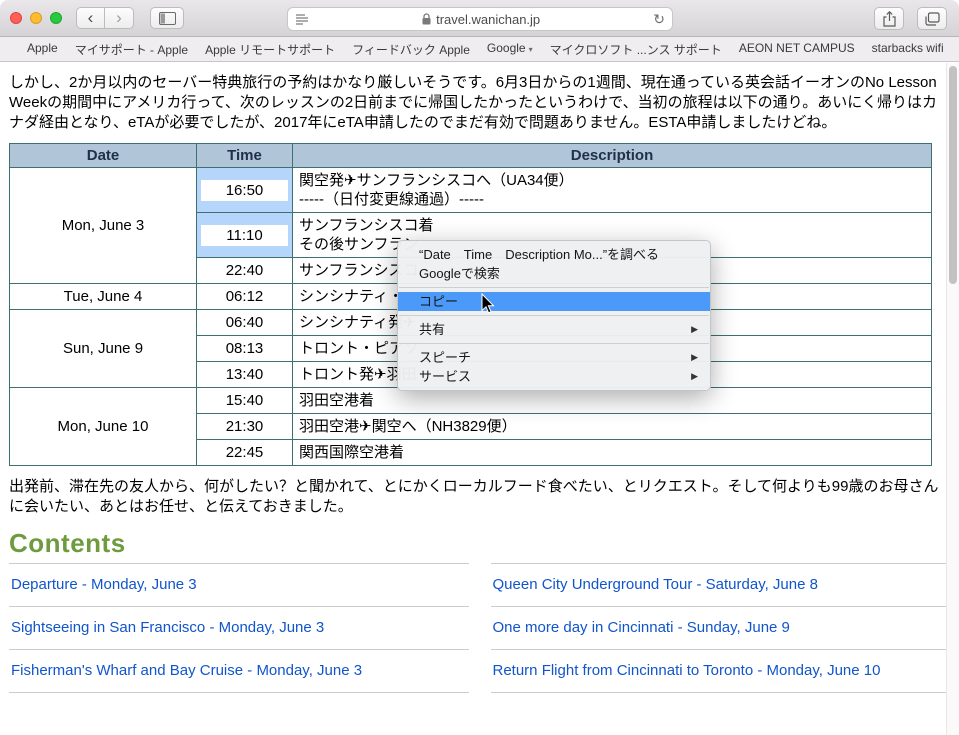 Image resolution: width=959 pixels, height=735 pixels. I want to click on time-cell: 06:40, so click(244, 322).